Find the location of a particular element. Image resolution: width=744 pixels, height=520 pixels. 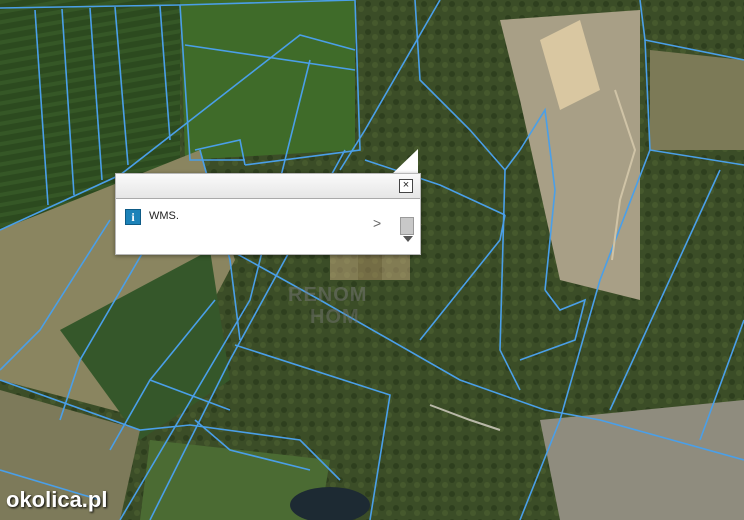

scrollbar-thumb is located at coordinates (407, 226).